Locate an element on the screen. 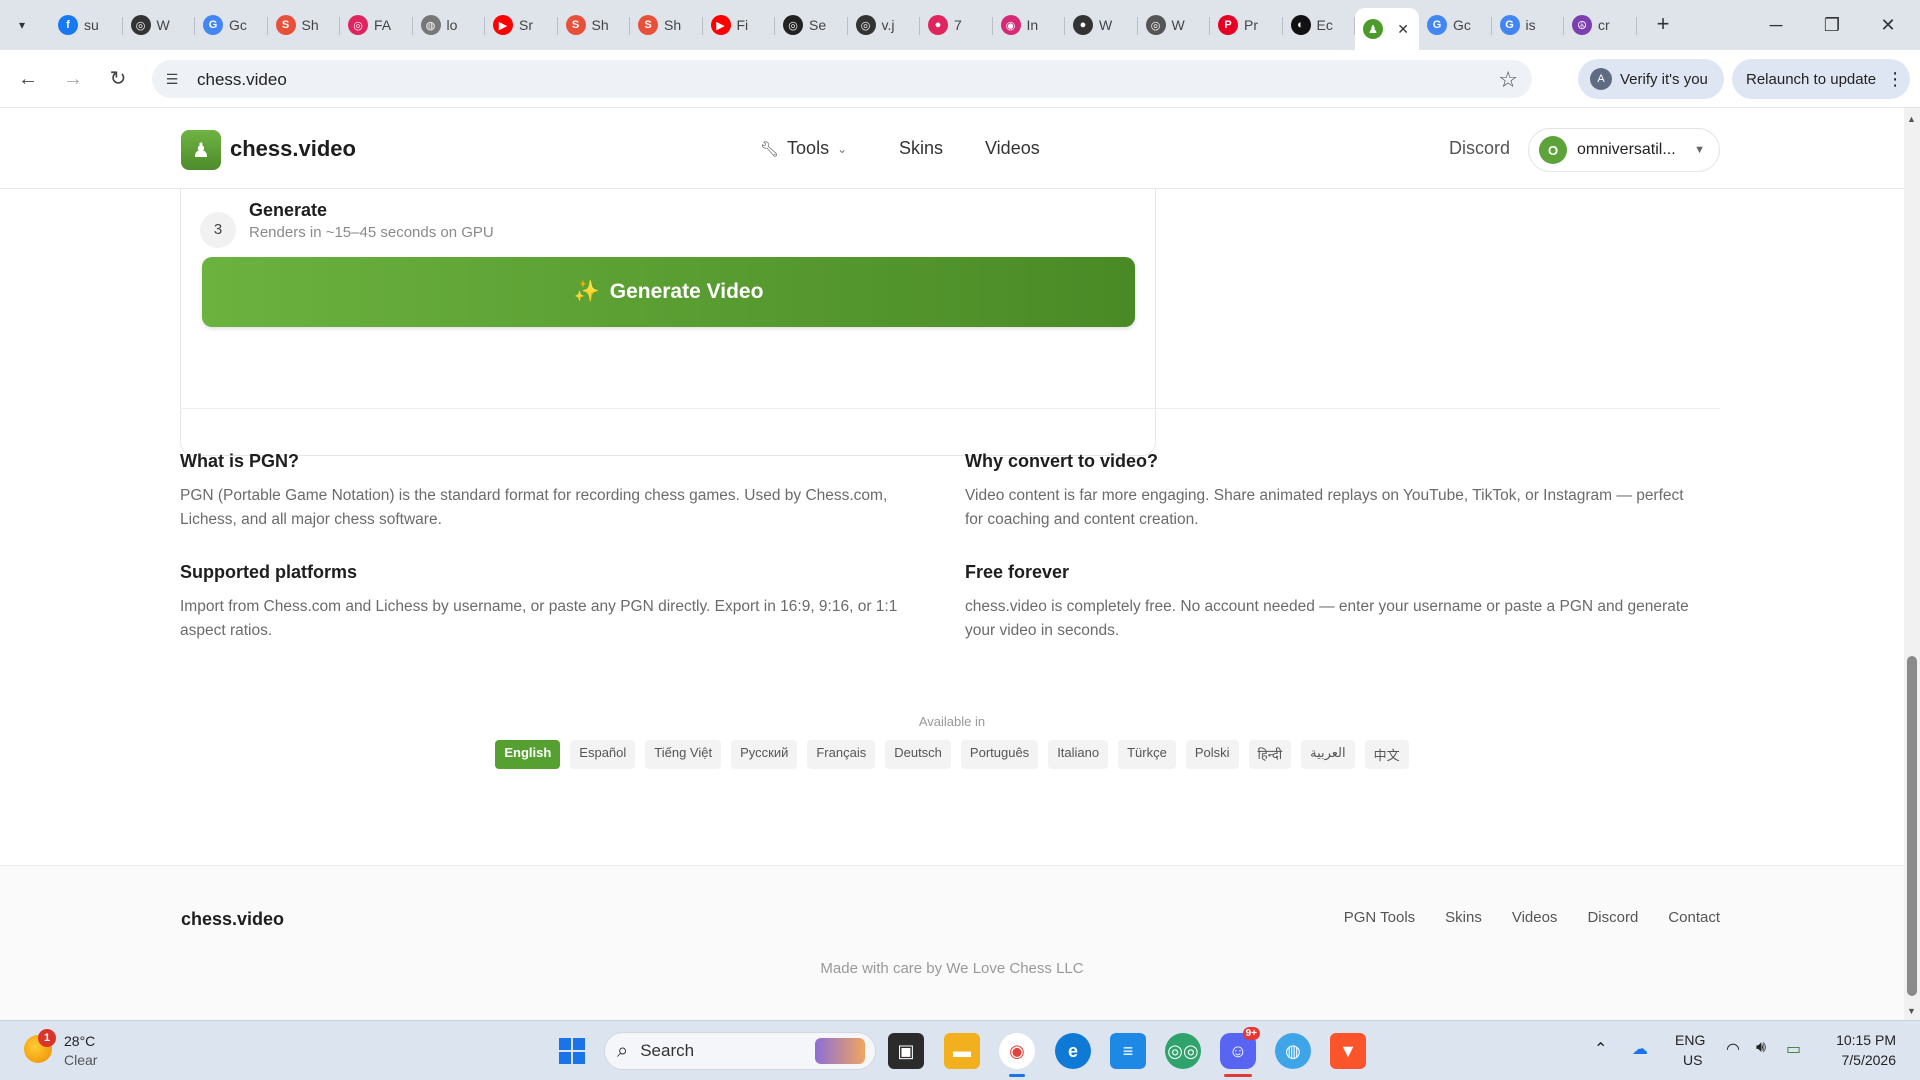 This screenshot has width=1920, height=1080. browser-tab: ◎ v.j is located at coordinates (884, 25).